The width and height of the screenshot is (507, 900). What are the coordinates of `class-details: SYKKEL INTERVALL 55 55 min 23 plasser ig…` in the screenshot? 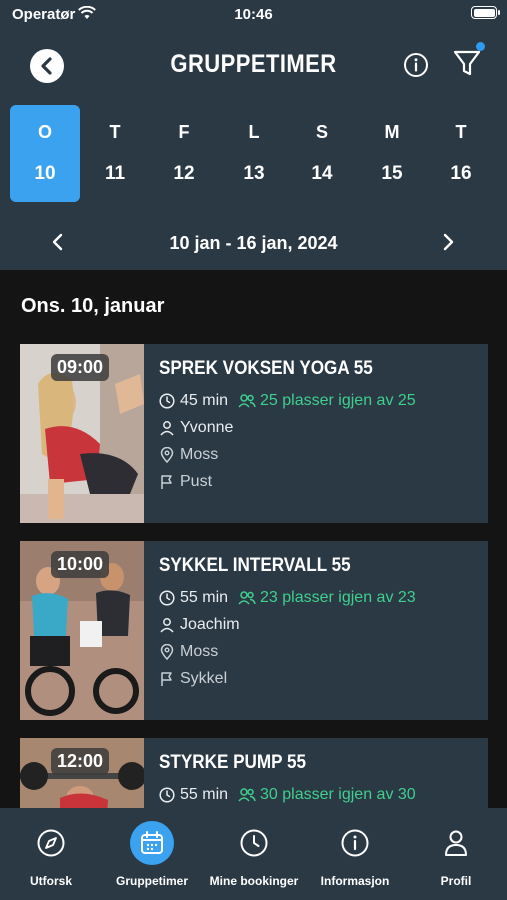 It's located at (320, 630).